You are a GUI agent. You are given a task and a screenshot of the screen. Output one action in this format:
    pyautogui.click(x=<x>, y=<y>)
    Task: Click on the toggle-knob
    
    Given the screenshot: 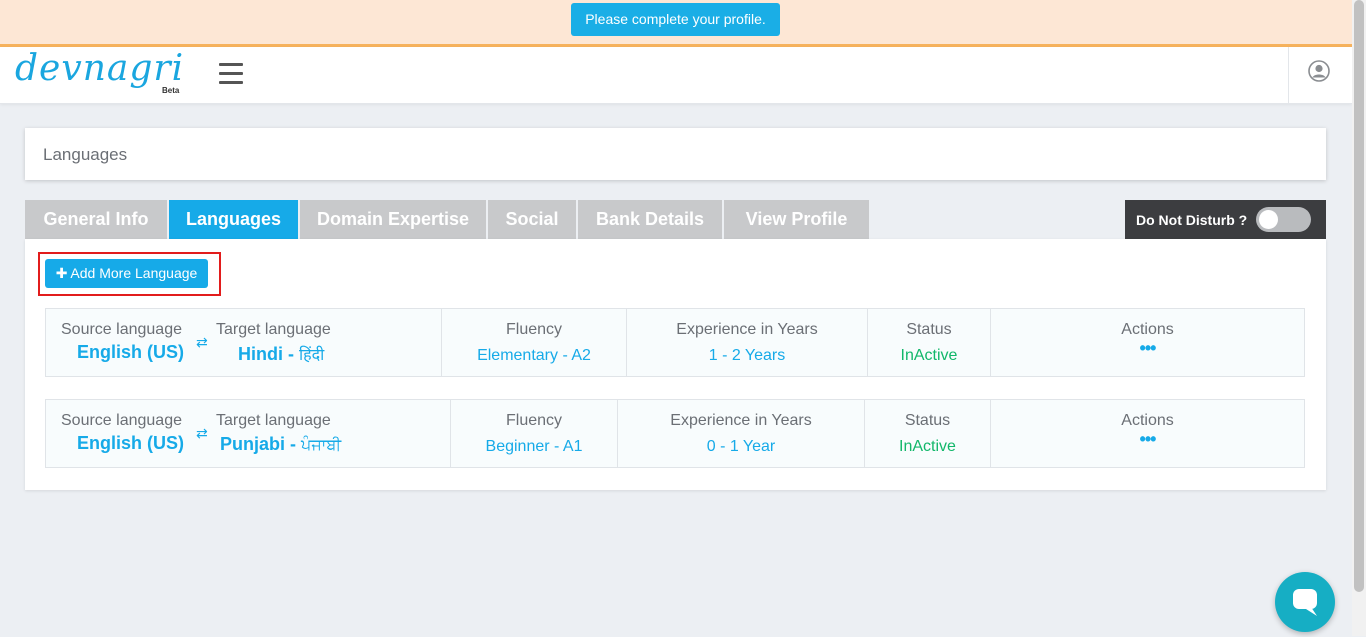 What is the action you would take?
    pyautogui.click(x=1268, y=219)
    